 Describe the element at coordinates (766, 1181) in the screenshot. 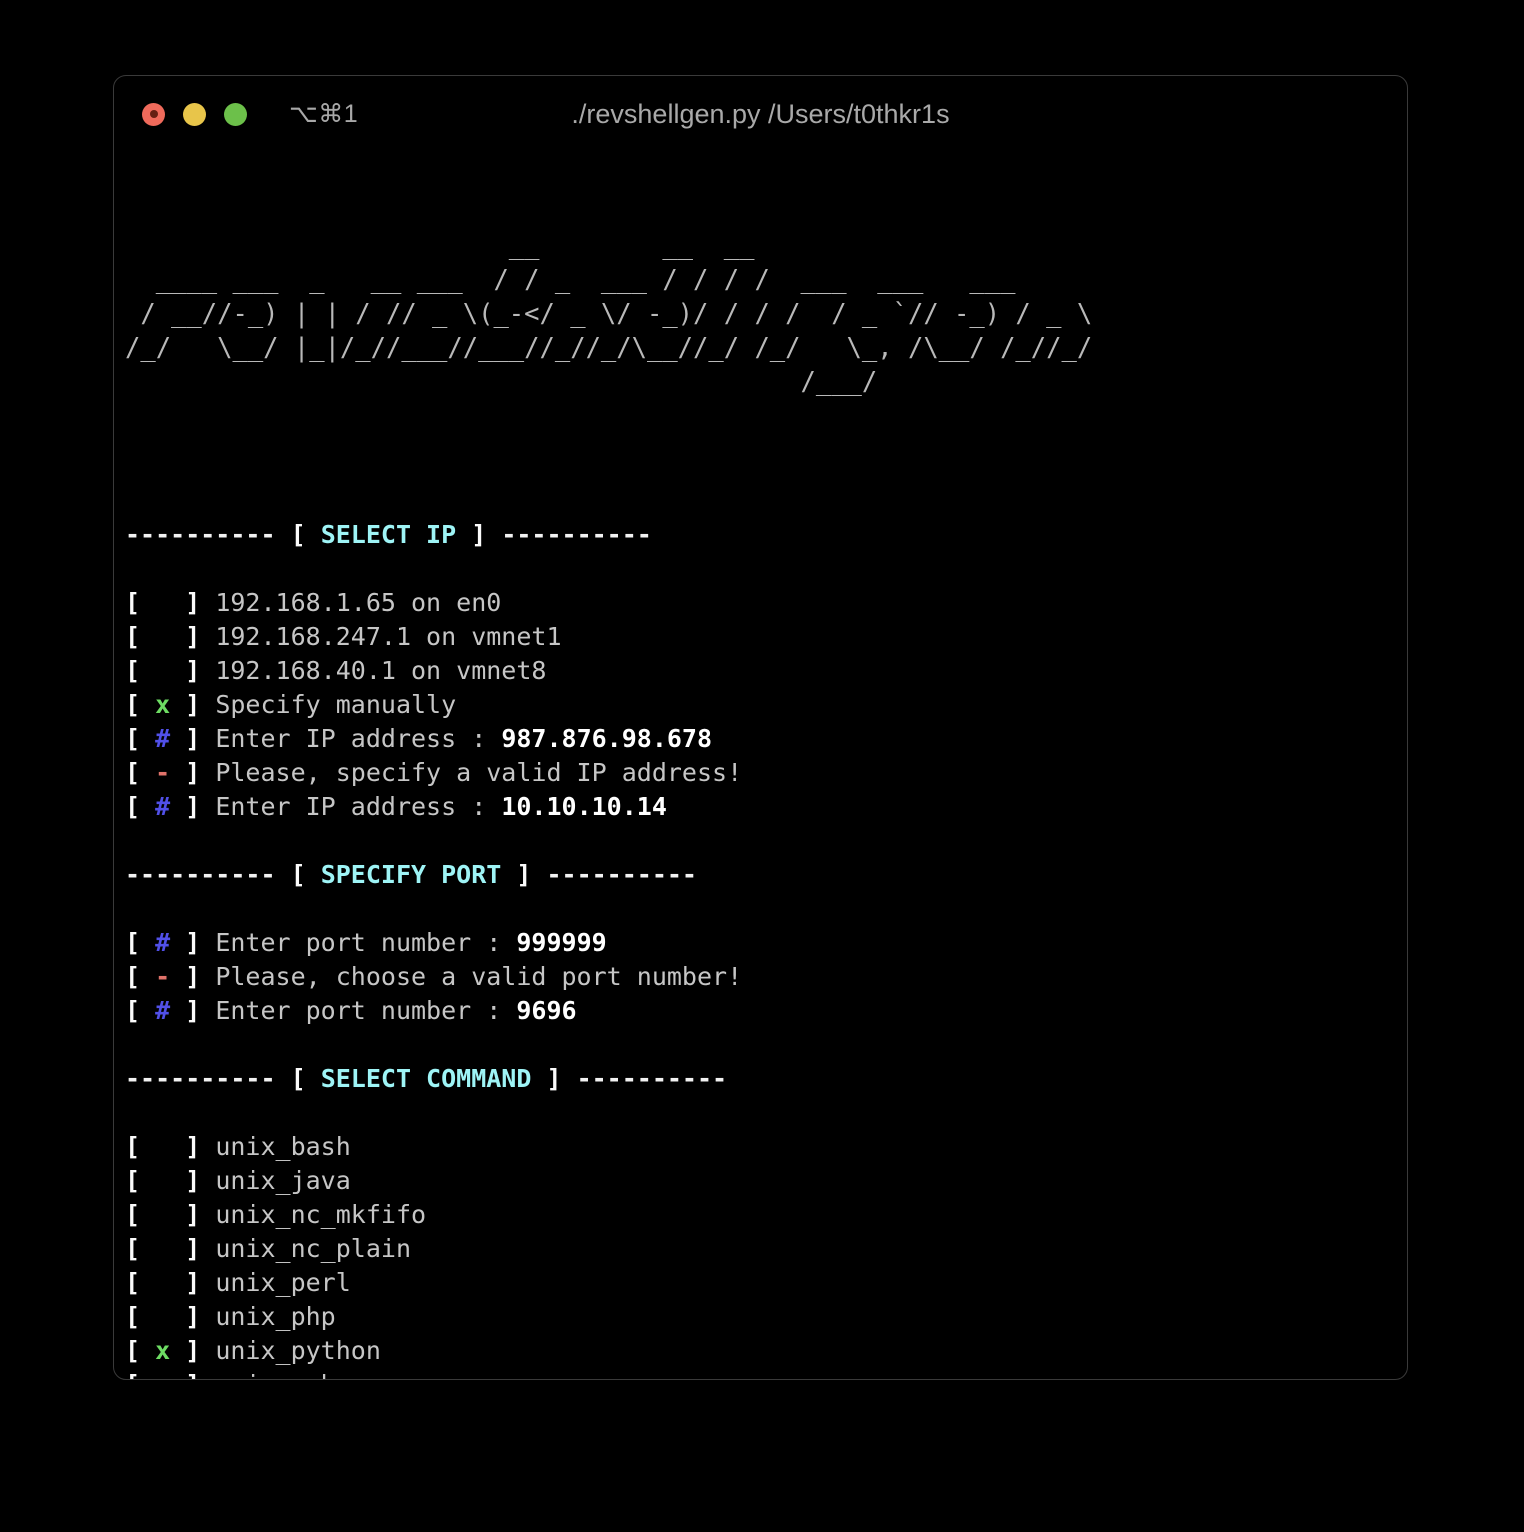

I see `option-row: [ ] unix_java` at that location.